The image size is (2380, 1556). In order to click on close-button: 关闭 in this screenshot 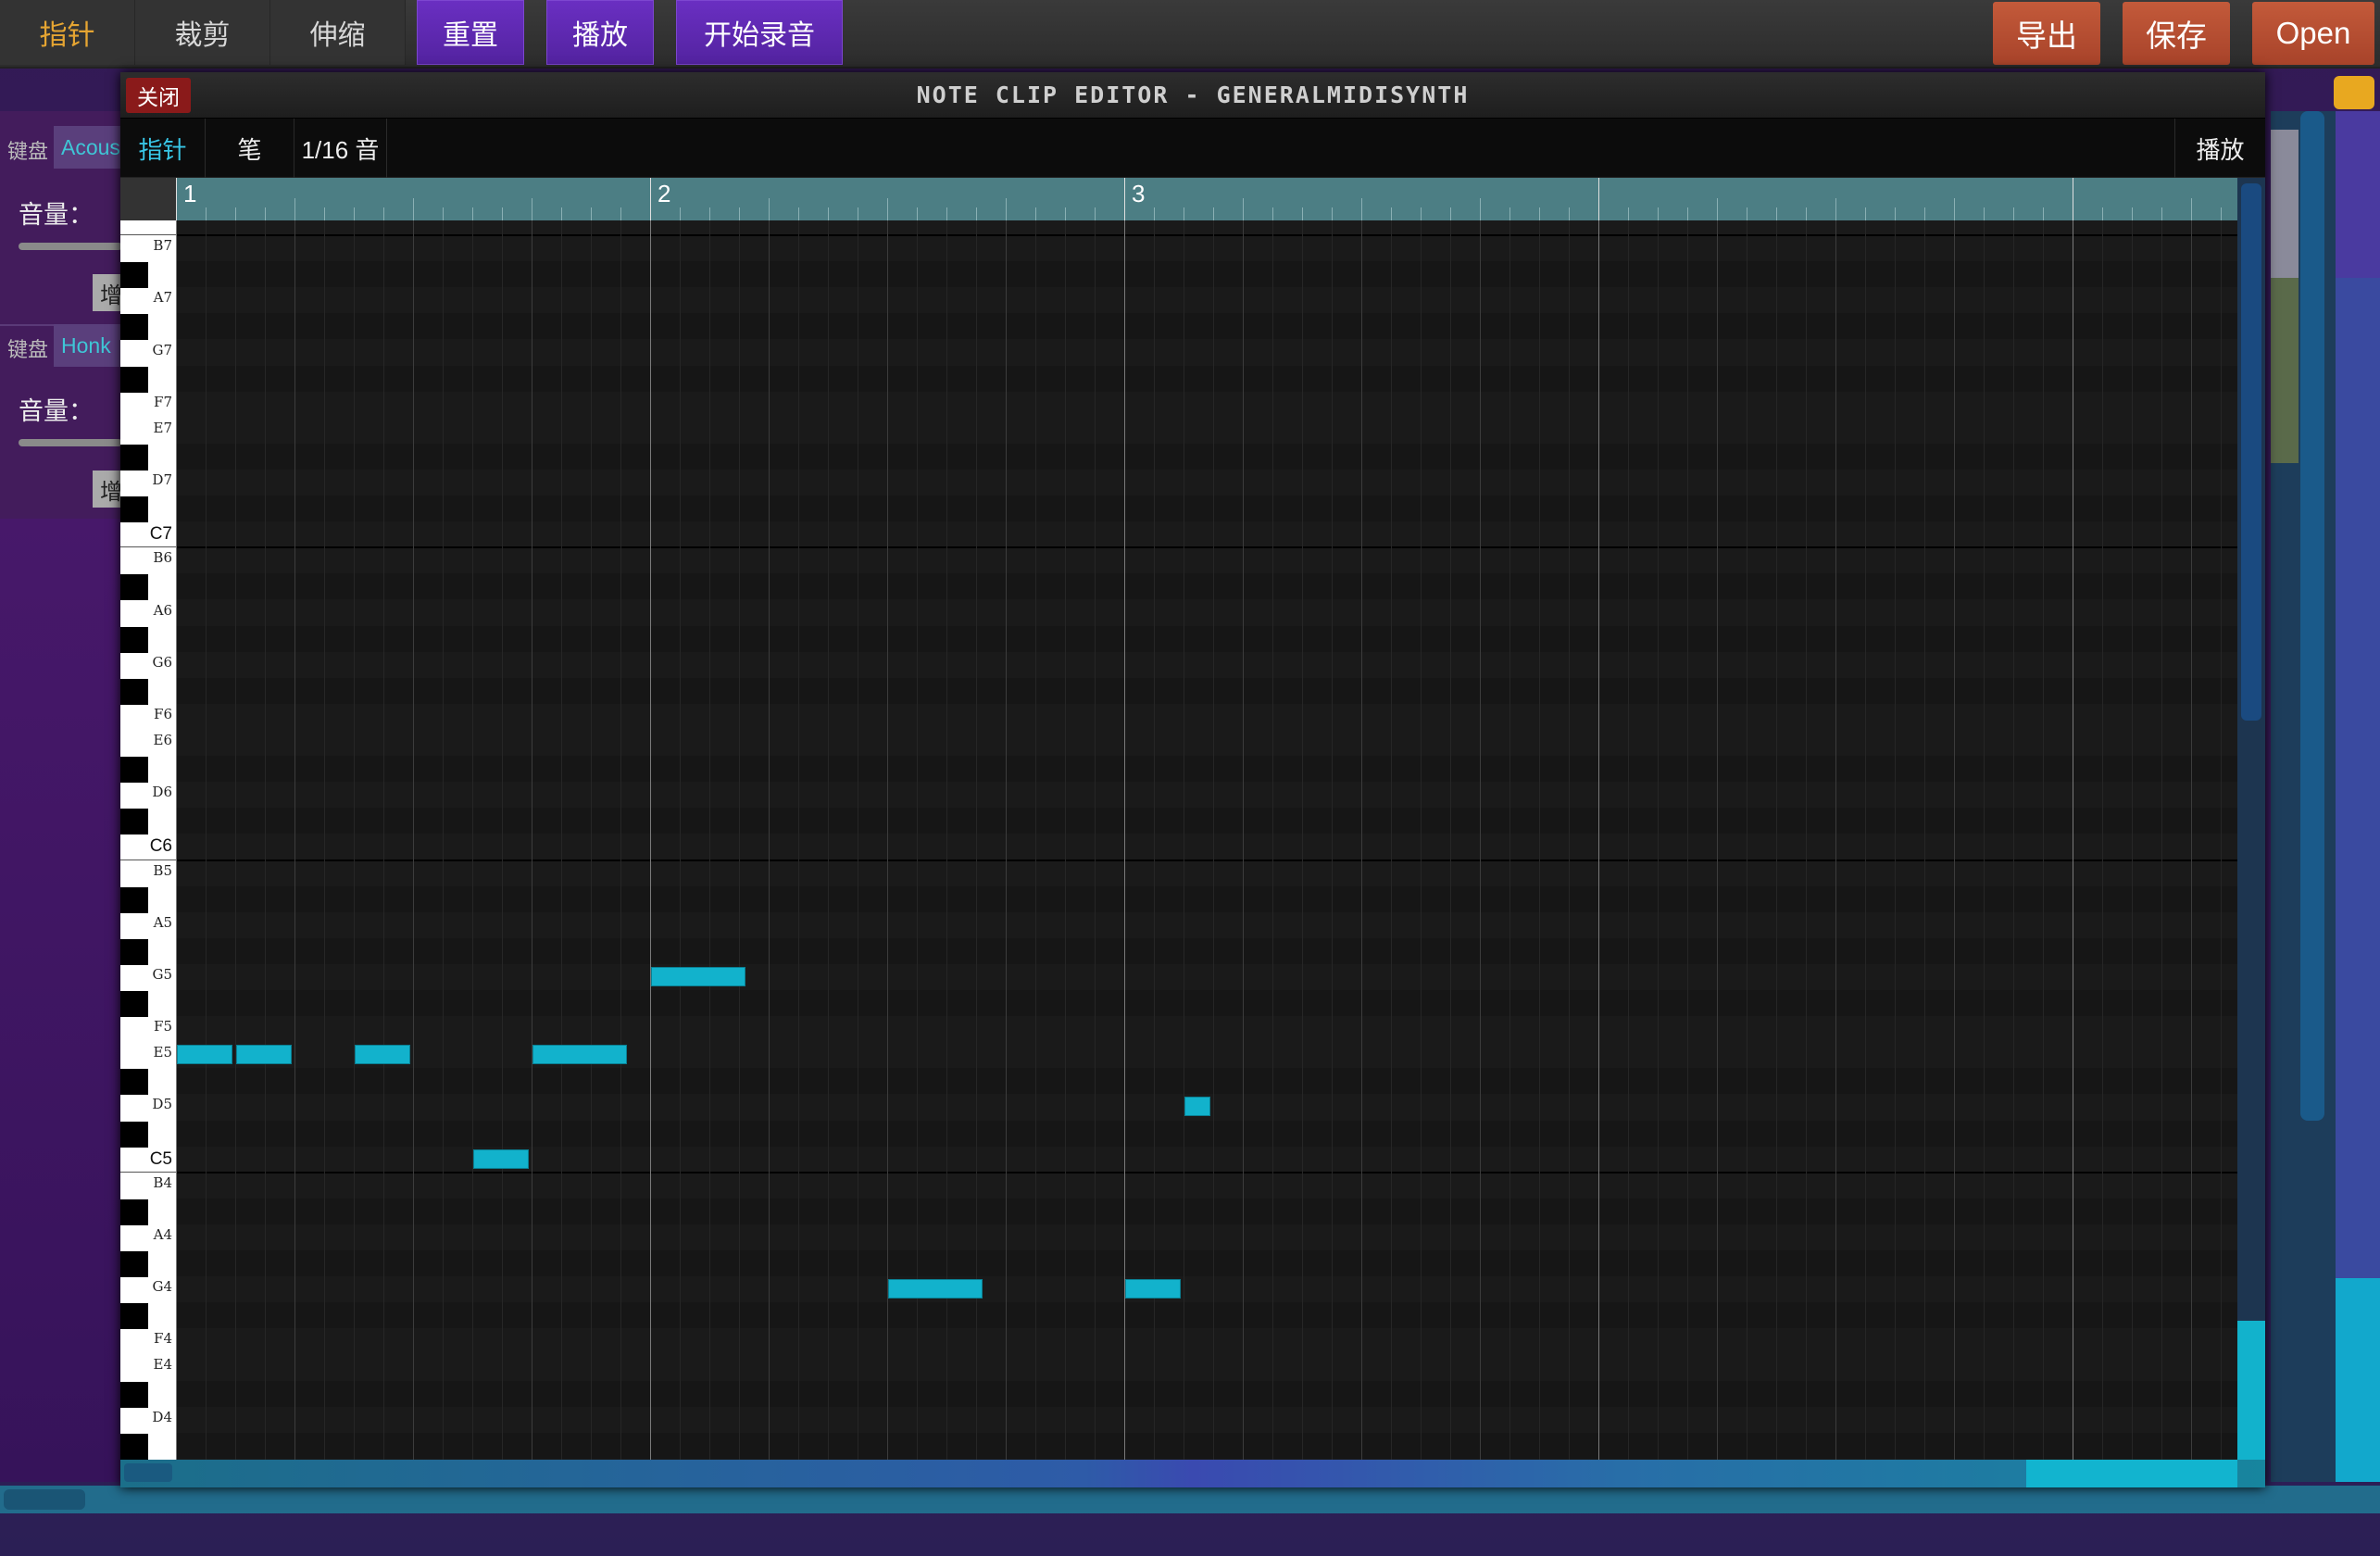, I will do `click(158, 95)`.